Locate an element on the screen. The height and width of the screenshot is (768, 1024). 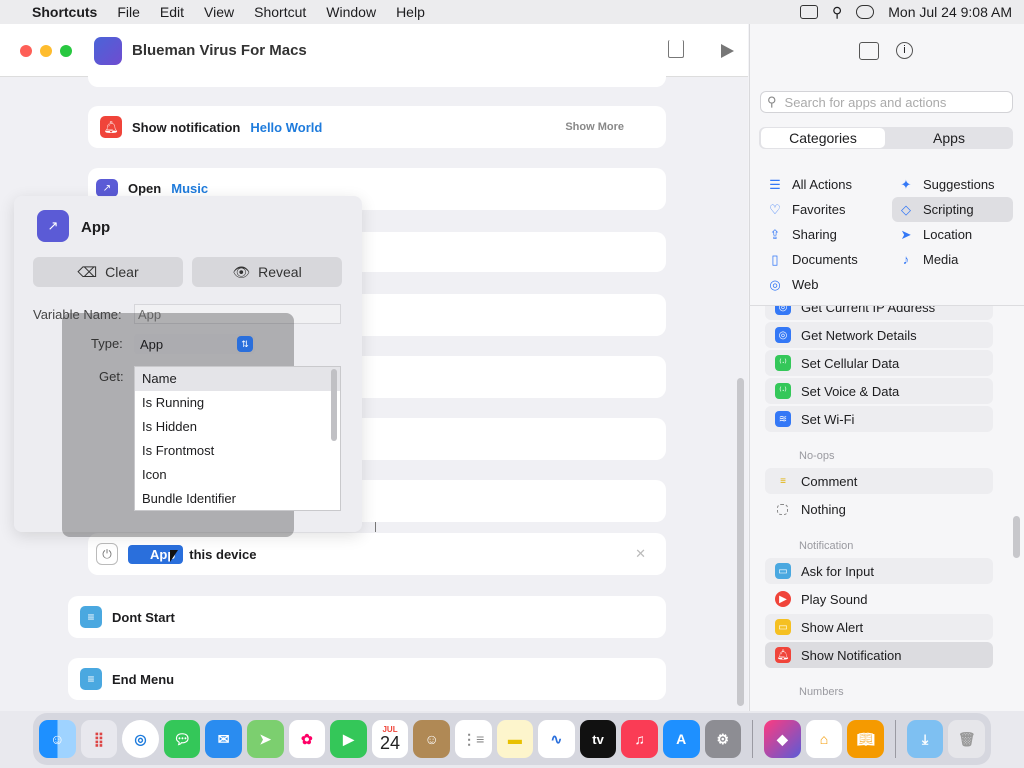
spotlight-search-icon: ⚲ is located at coordinates (837, 12).